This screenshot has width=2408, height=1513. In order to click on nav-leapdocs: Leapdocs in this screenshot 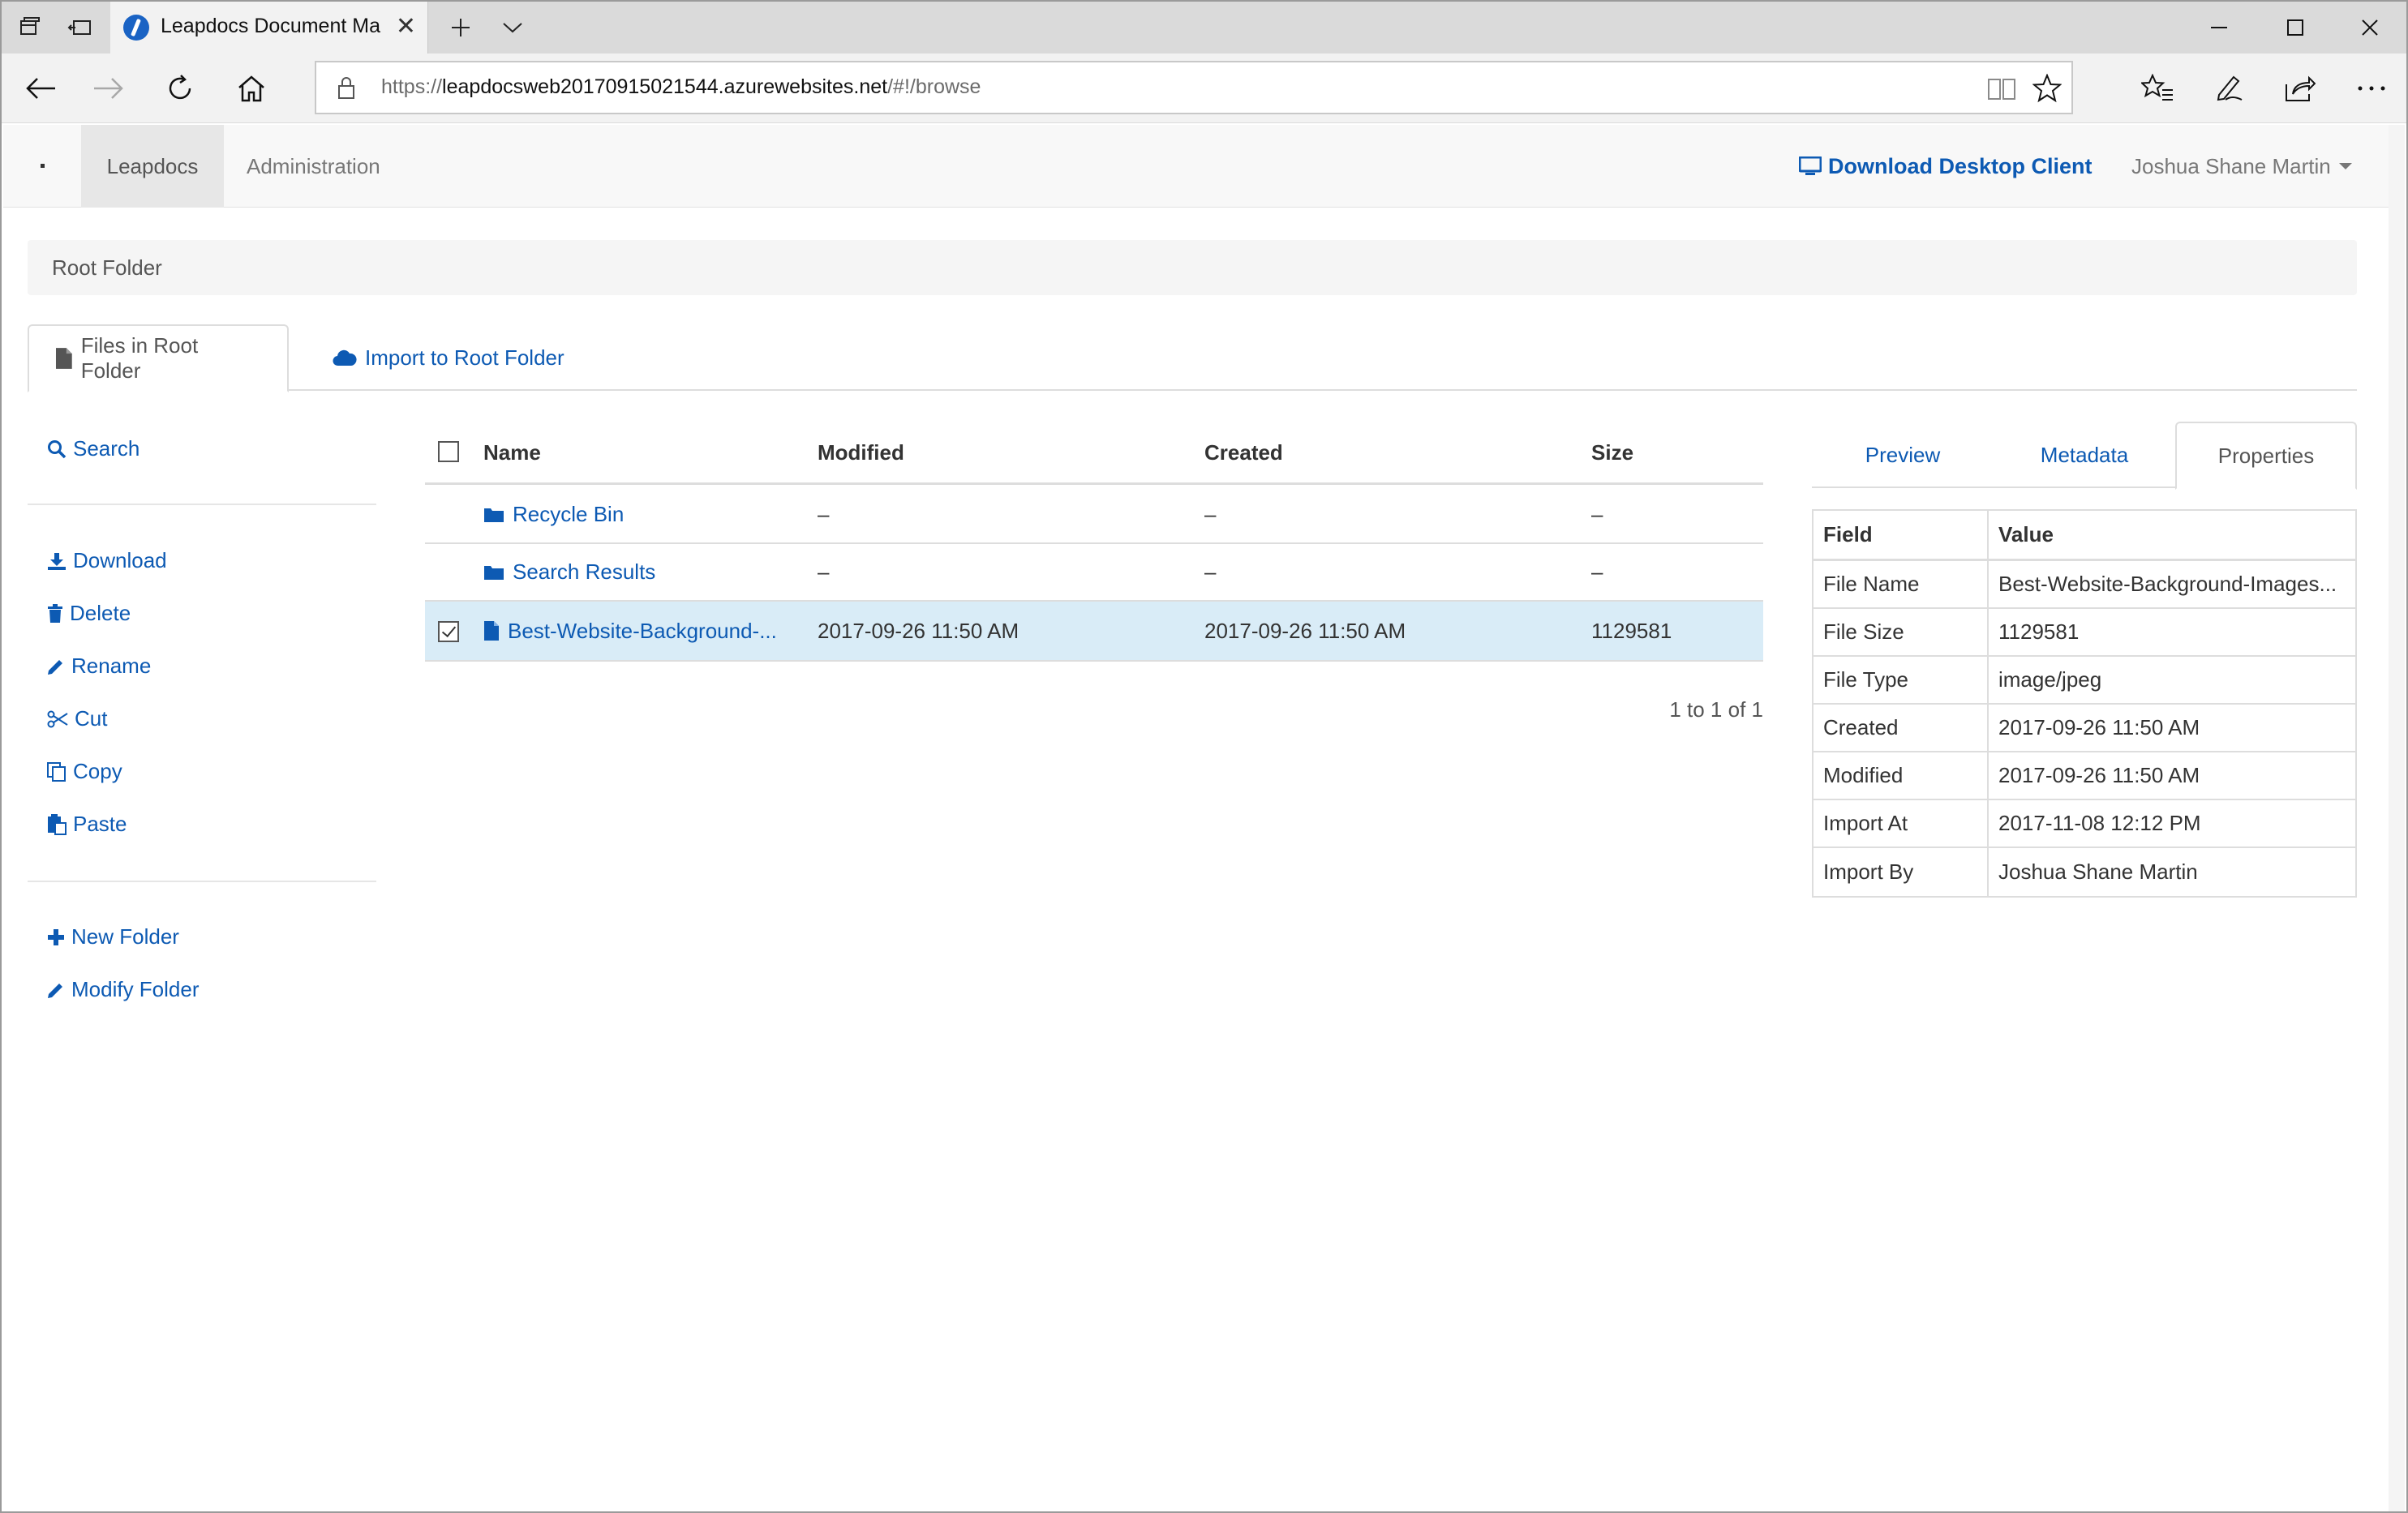, I will do `click(152, 166)`.